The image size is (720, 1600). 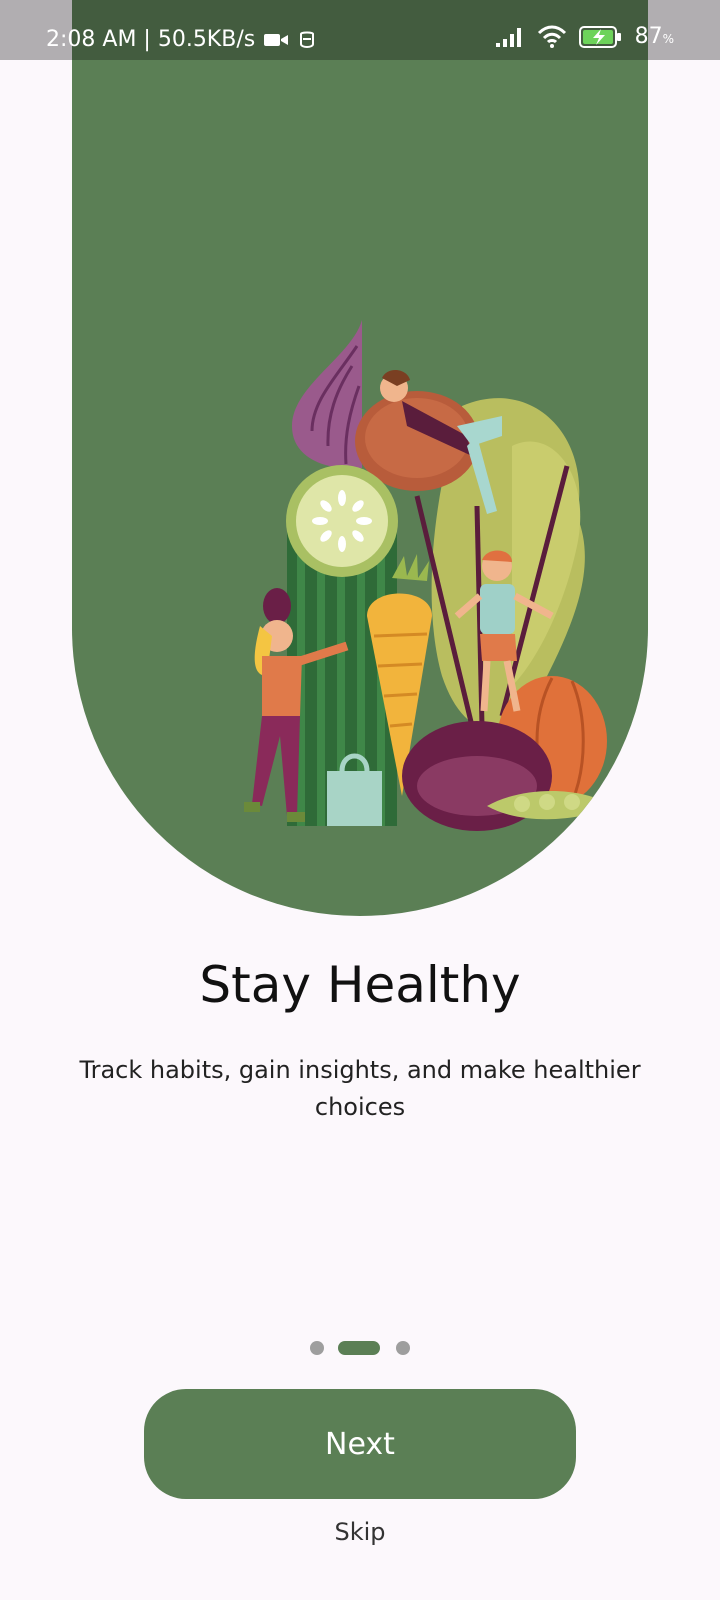 I want to click on status-time-speed: 2:08 AM | 50.5KB/s, so click(x=151, y=39).